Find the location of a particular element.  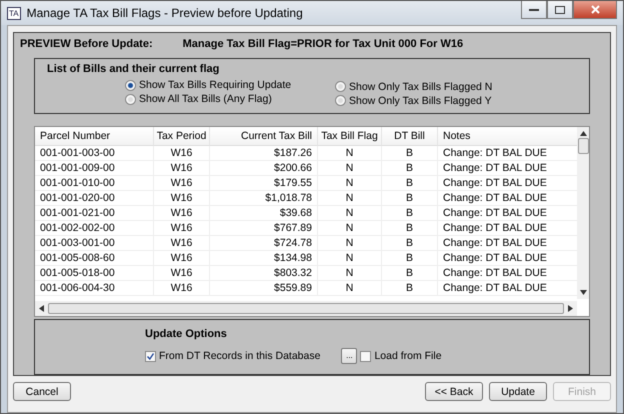

checkbox-label: Load from File is located at coordinates (408, 356).